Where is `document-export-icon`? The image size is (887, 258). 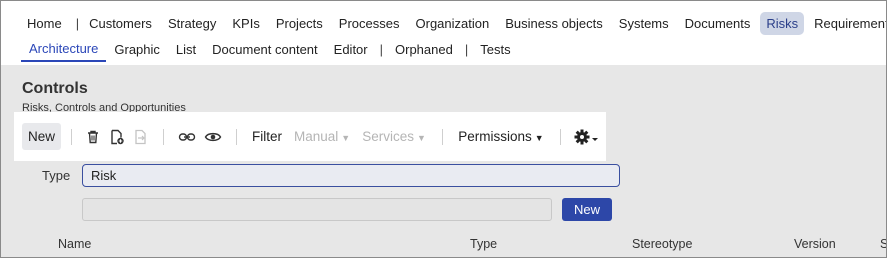
document-export-icon is located at coordinates (141, 137).